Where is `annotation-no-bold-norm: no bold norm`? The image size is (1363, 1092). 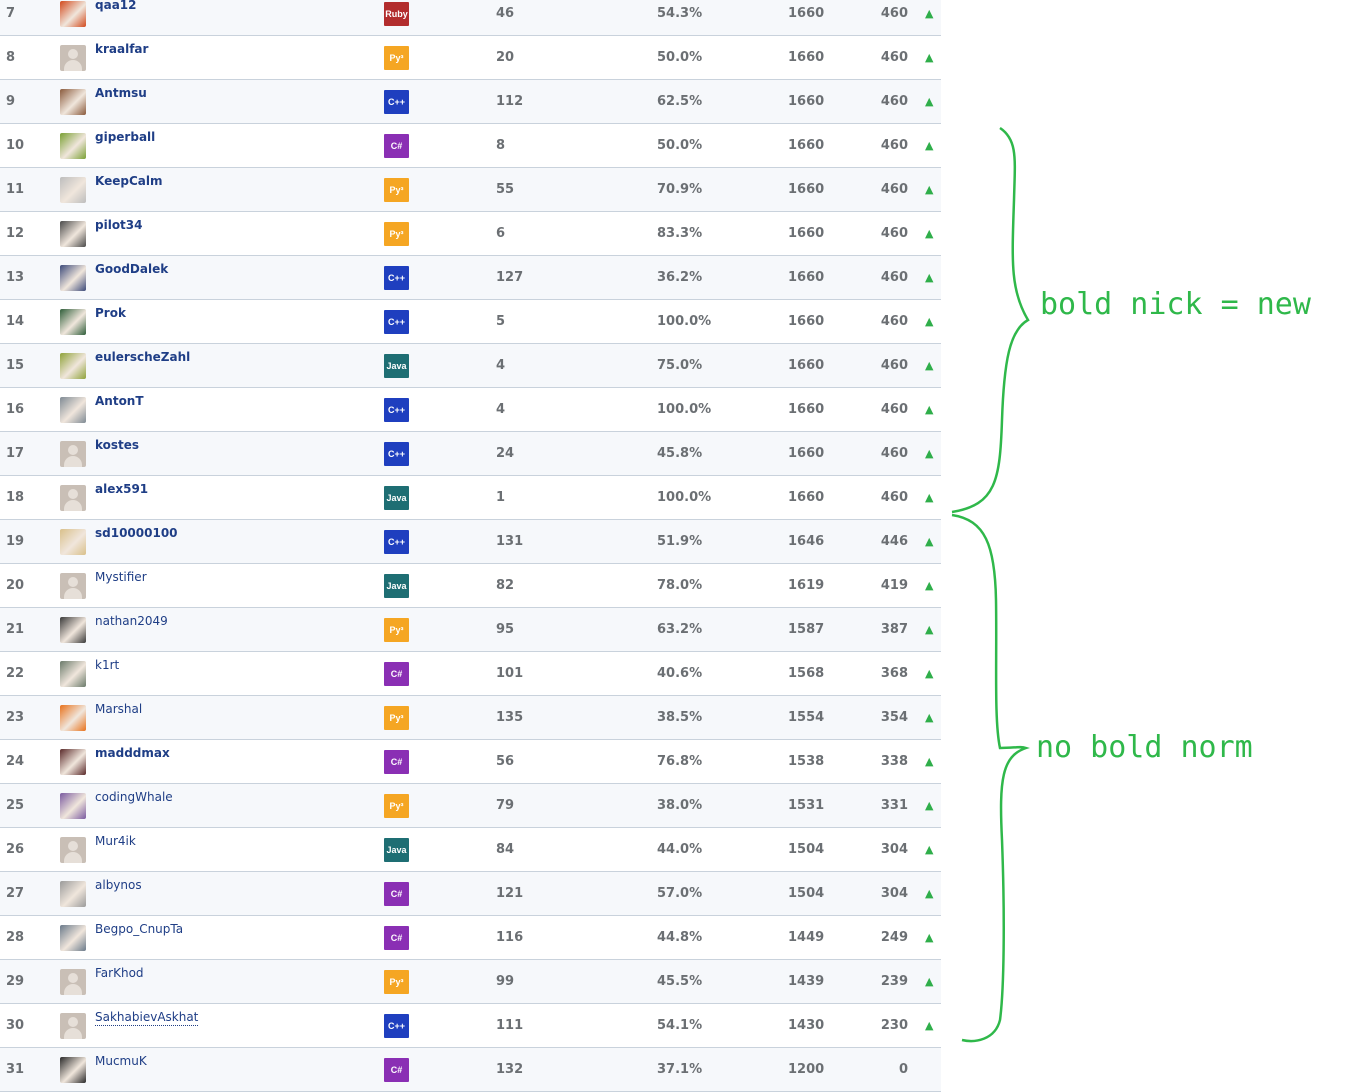 annotation-no-bold-norm: no bold norm is located at coordinates (1144, 747).